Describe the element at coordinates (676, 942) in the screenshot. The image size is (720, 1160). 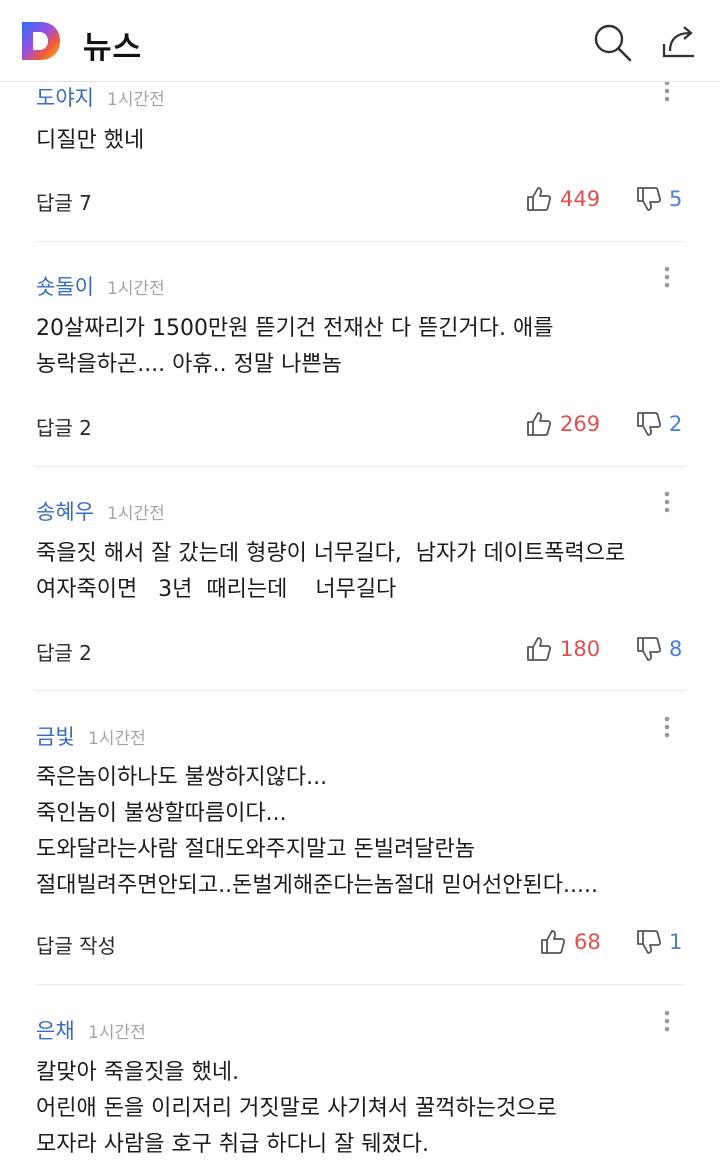
I see `dislike-count: 1` at that location.